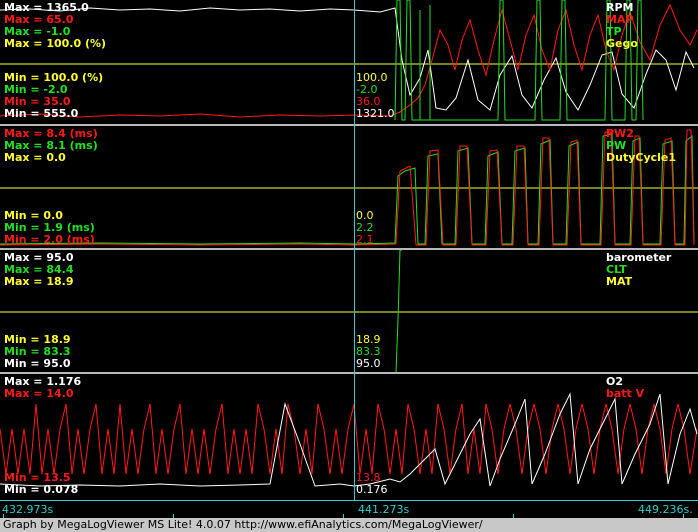 The image size is (698, 532). What do you see at coordinates (35, 157) in the screenshot?
I see `pane-2-max-3: Max = 0.0` at bounding box center [35, 157].